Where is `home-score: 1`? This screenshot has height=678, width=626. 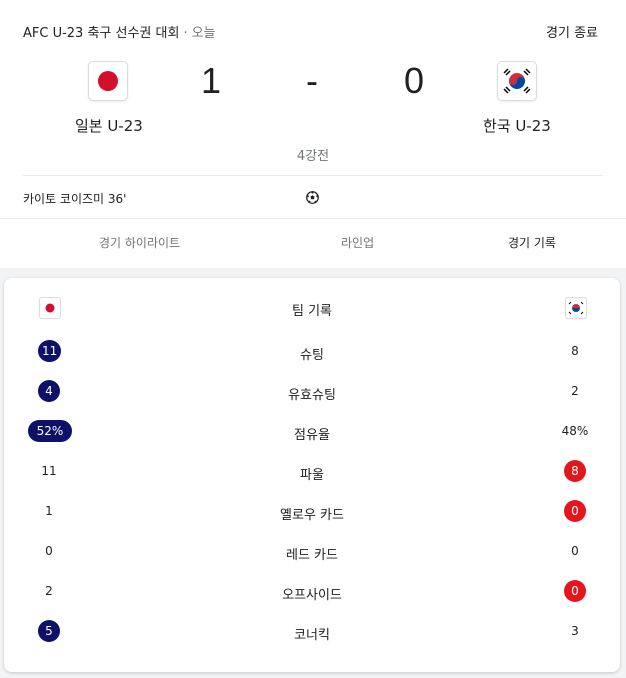
home-score: 1 is located at coordinates (211, 80).